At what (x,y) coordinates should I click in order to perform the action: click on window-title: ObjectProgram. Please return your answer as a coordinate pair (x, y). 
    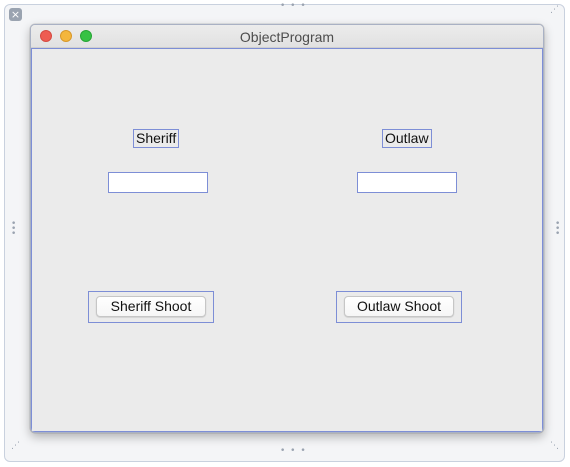
    Looking at the image, I should click on (287, 37).